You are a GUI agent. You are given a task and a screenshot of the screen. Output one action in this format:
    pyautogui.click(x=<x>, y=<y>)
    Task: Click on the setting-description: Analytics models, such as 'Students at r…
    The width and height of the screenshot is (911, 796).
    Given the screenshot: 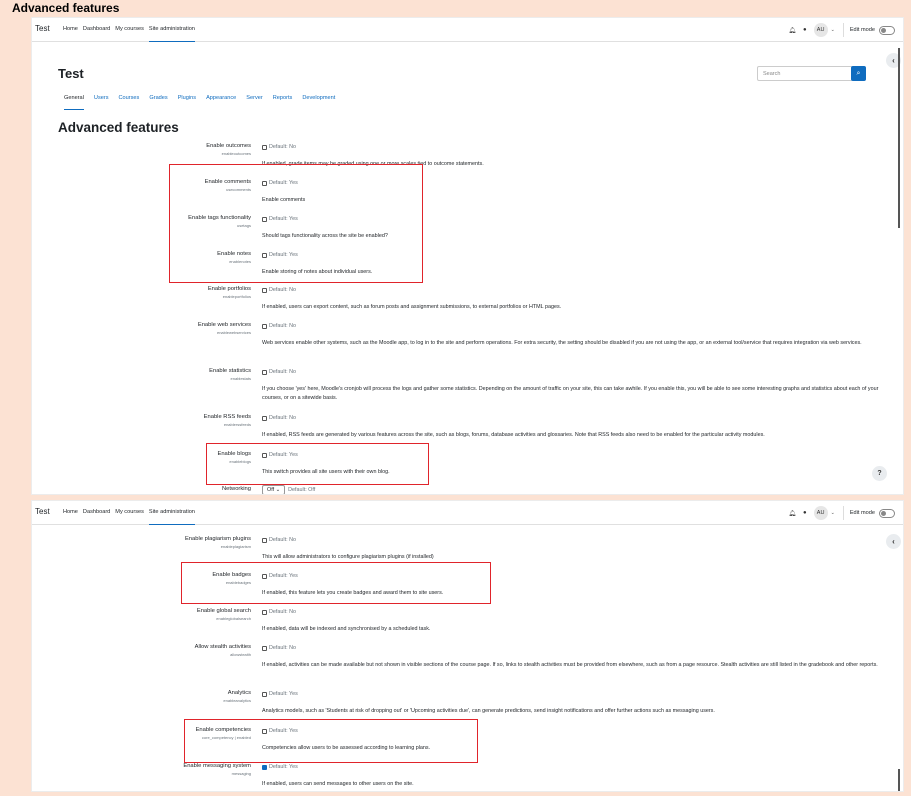 What is the action you would take?
    pyautogui.click(x=488, y=711)
    